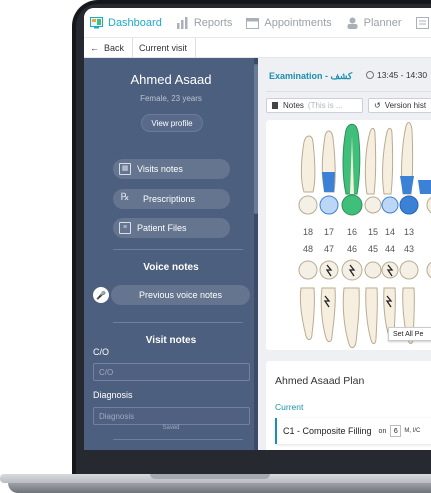 This screenshot has height=493, width=431. Describe the element at coordinates (289, 431) in the screenshot. I see `plan-item-code: C1` at that location.